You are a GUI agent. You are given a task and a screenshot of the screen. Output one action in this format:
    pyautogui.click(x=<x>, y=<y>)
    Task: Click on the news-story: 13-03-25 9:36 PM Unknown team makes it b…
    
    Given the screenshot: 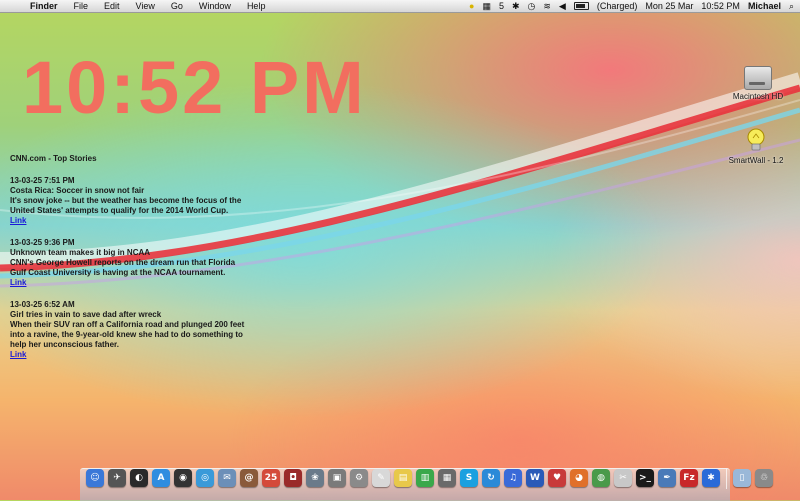 What is the action you would take?
    pyautogui.click(x=130, y=263)
    